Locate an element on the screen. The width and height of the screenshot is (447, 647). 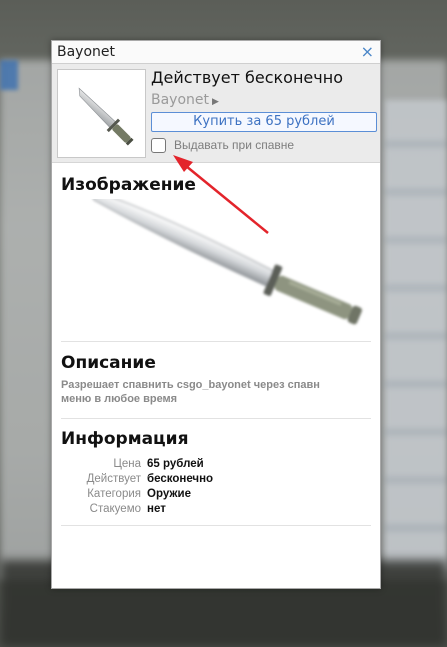
spawn-checkbox is located at coordinates (158, 145).